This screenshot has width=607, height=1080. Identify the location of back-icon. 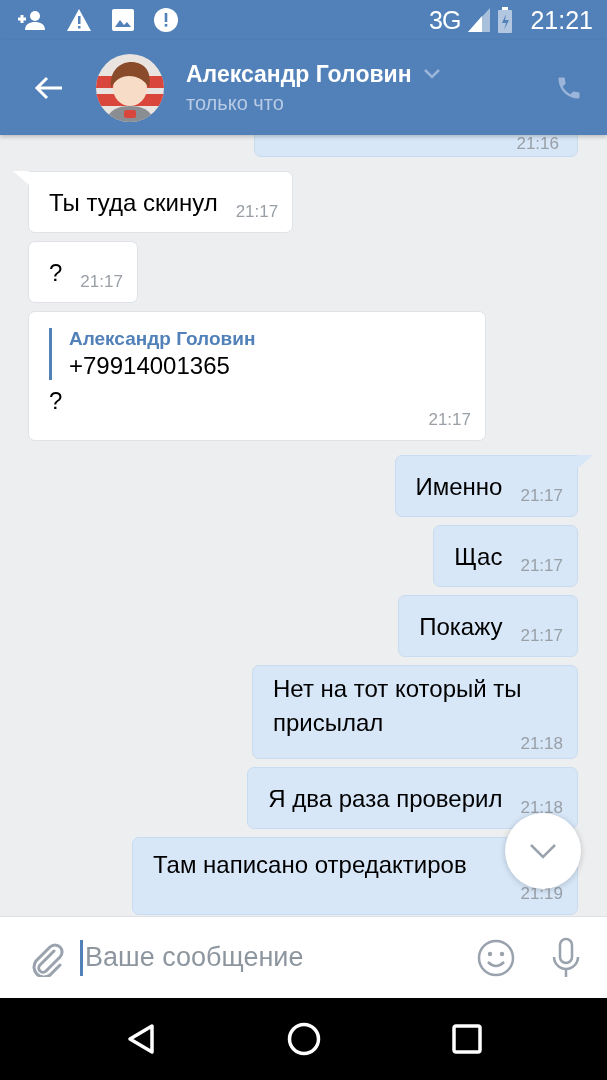
(140, 1039).